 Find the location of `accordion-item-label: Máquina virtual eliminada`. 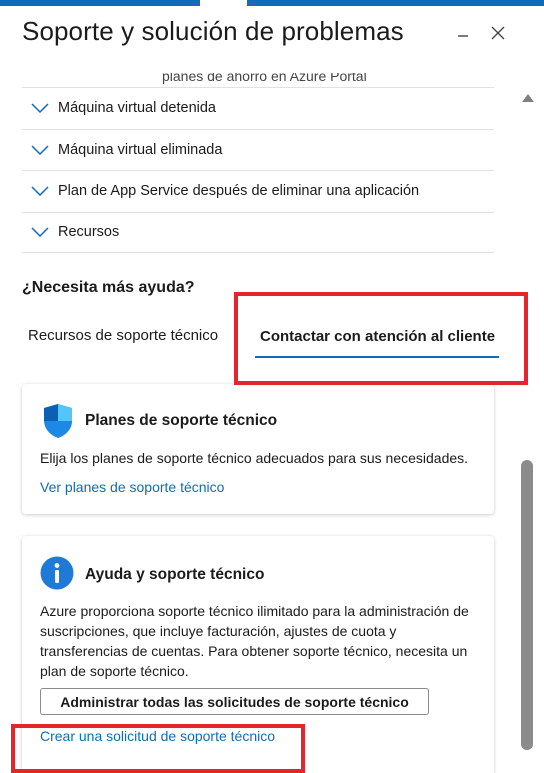

accordion-item-label: Máquina virtual eliminada is located at coordinates (140, 149).